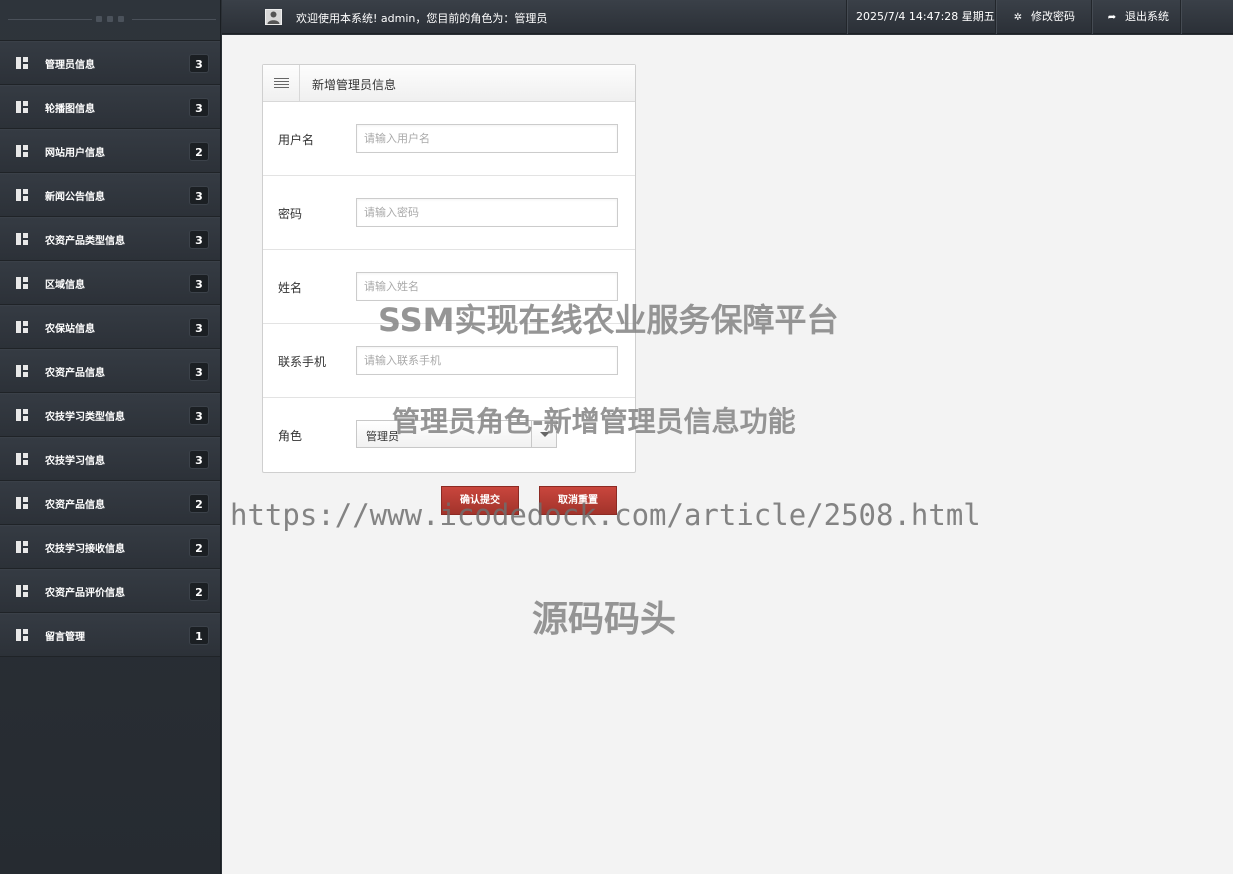 This screenshot has height=874, width=1233. Describe the element at coordinates (1053, 16) in the screenshot. I see `change-password-label: 修改密码` at that location.